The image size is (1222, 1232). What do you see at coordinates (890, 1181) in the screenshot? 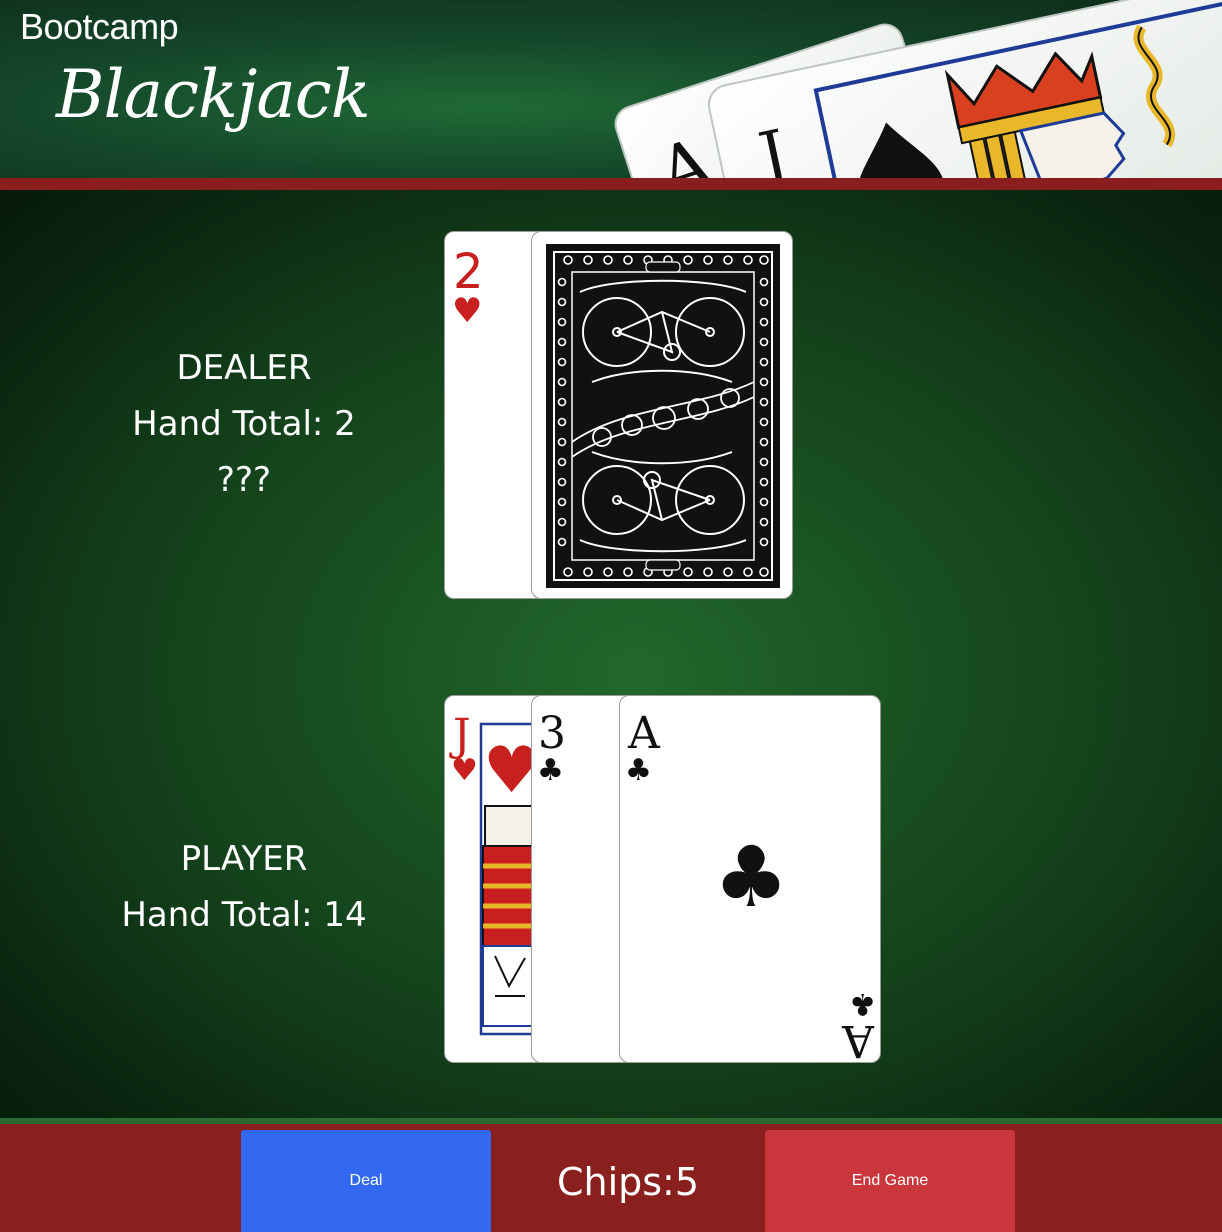
I see `end-game-button: End Game` at bounding box center [890, 1181].